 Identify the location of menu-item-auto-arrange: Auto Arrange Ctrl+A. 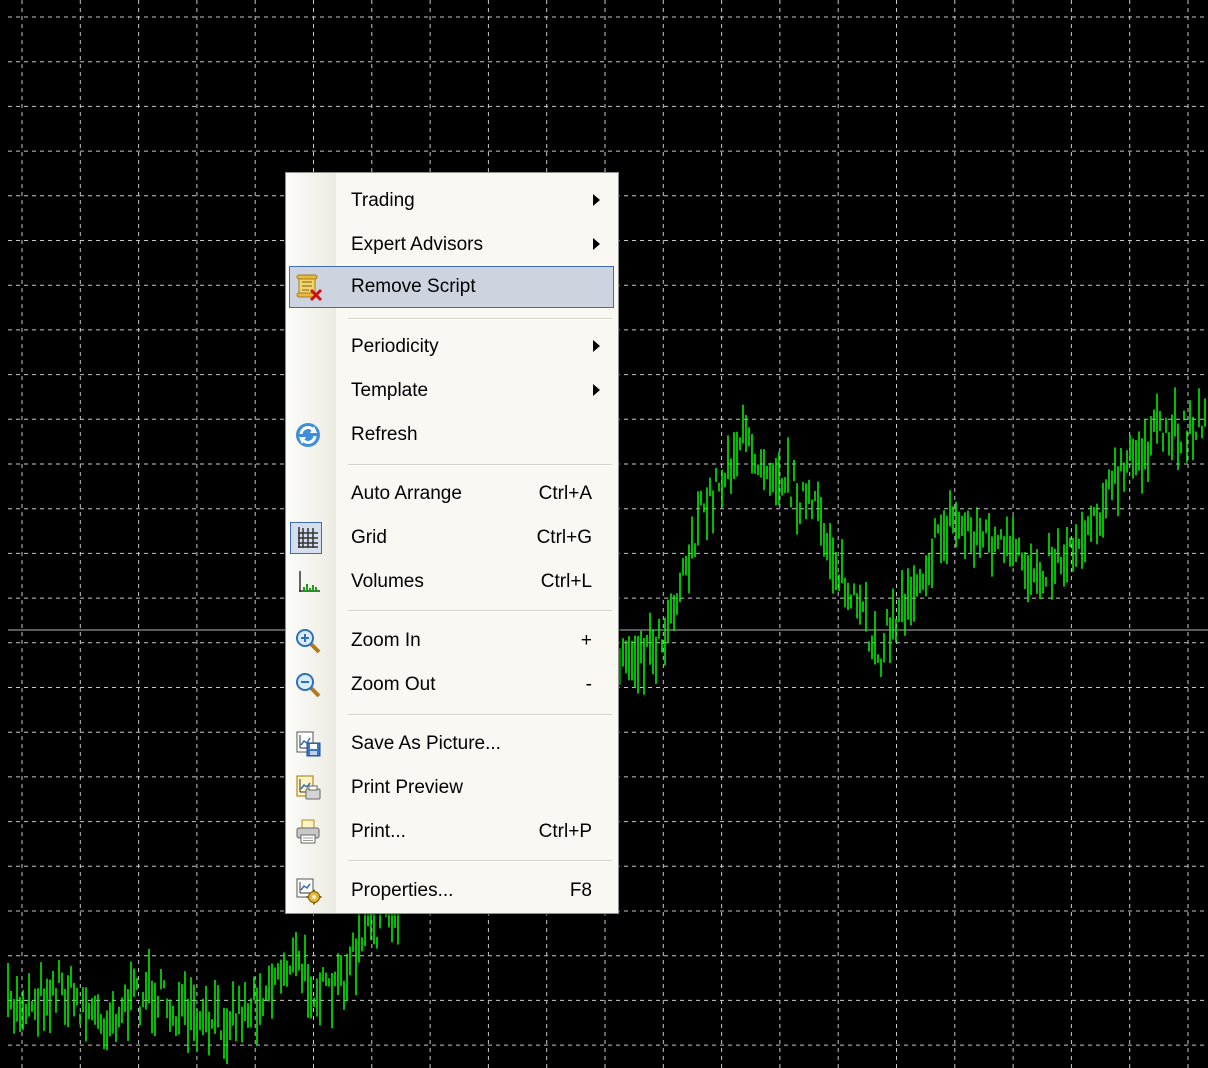
(452, 494).